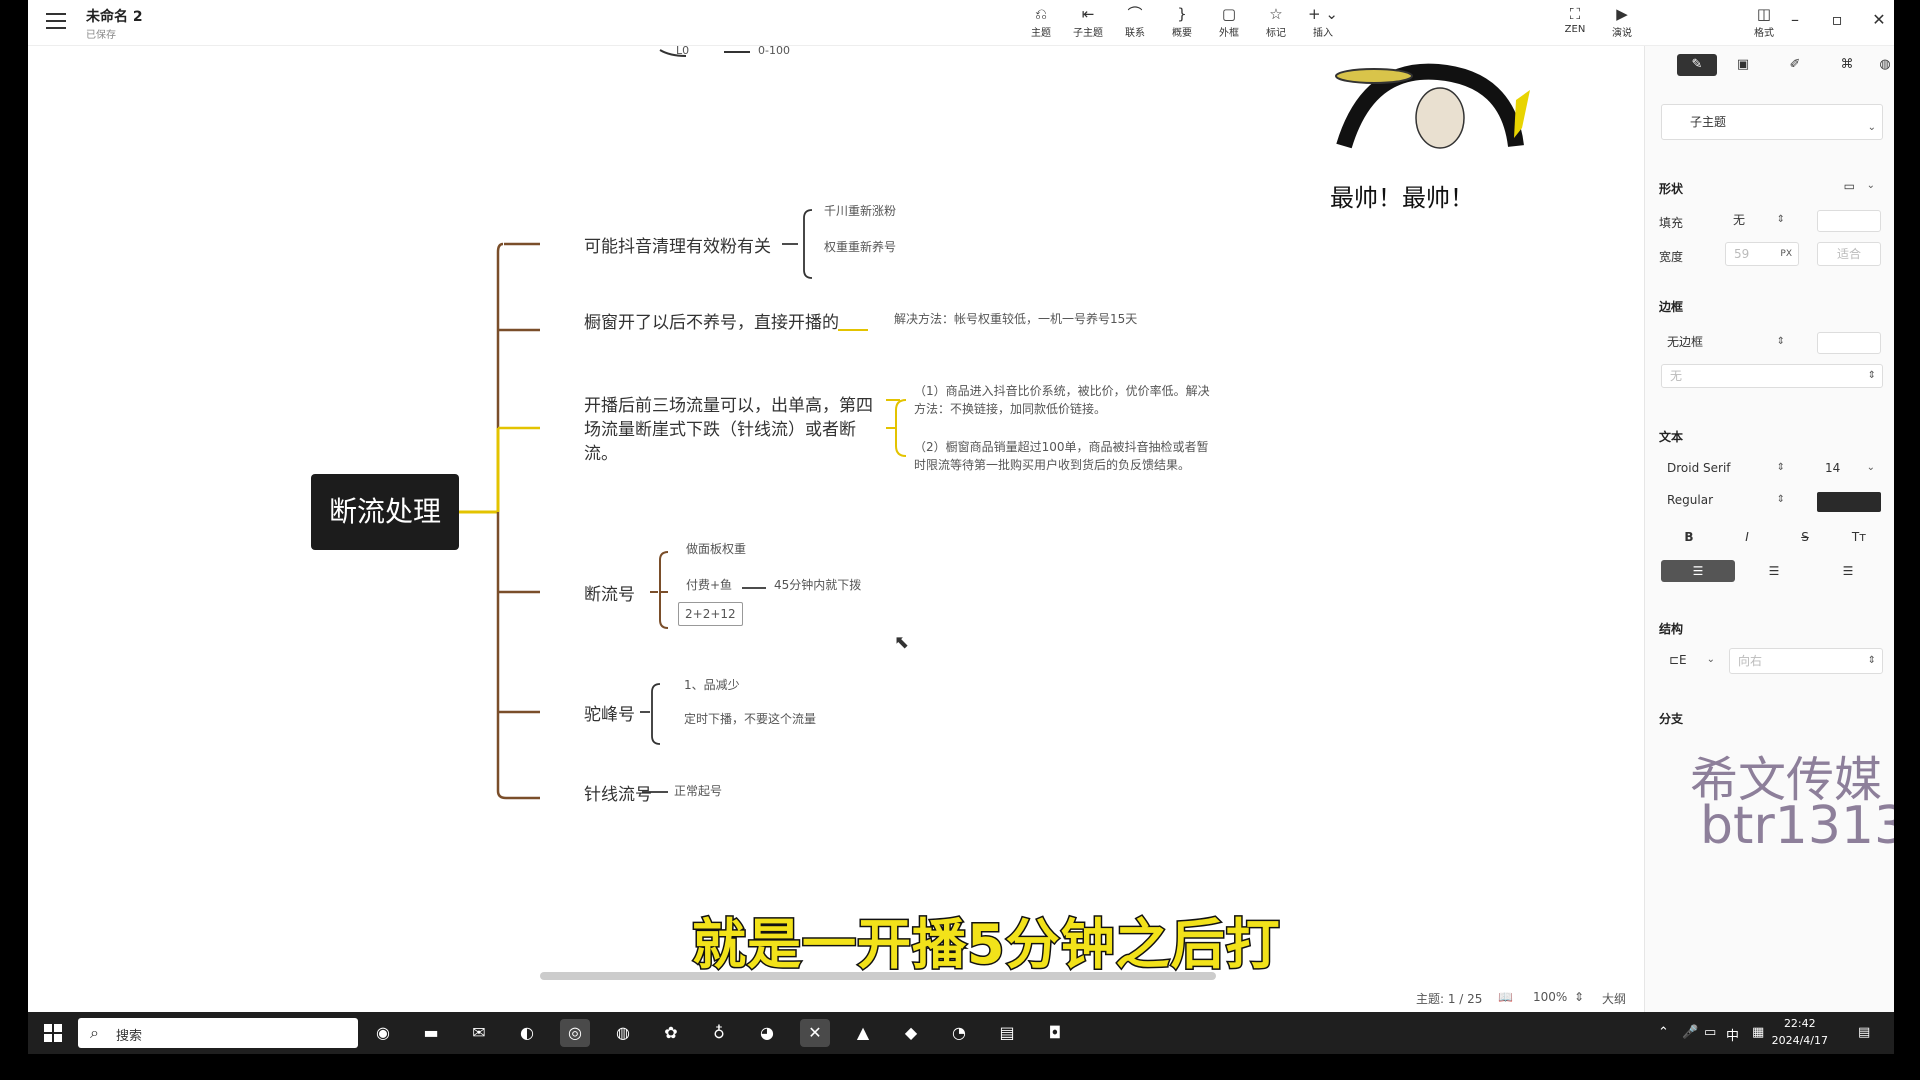 Image resolution: width=1920 pixels, height=1080 pixels. I want to click on branch-topic-1: 可能抖音清理有效粉有关, so click(677, 244).